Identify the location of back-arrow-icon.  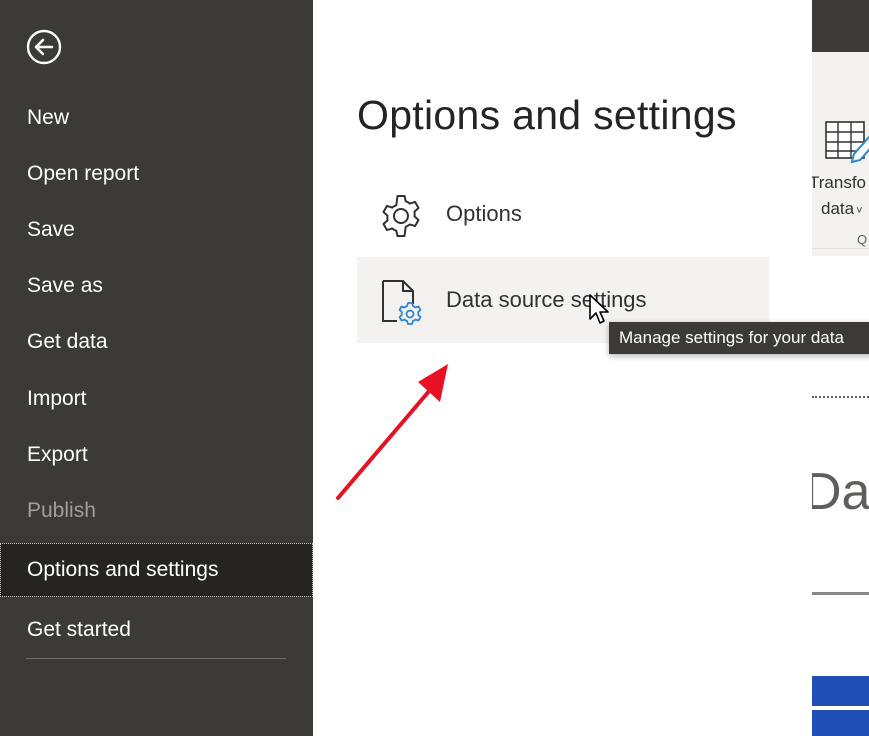
(44, 47).